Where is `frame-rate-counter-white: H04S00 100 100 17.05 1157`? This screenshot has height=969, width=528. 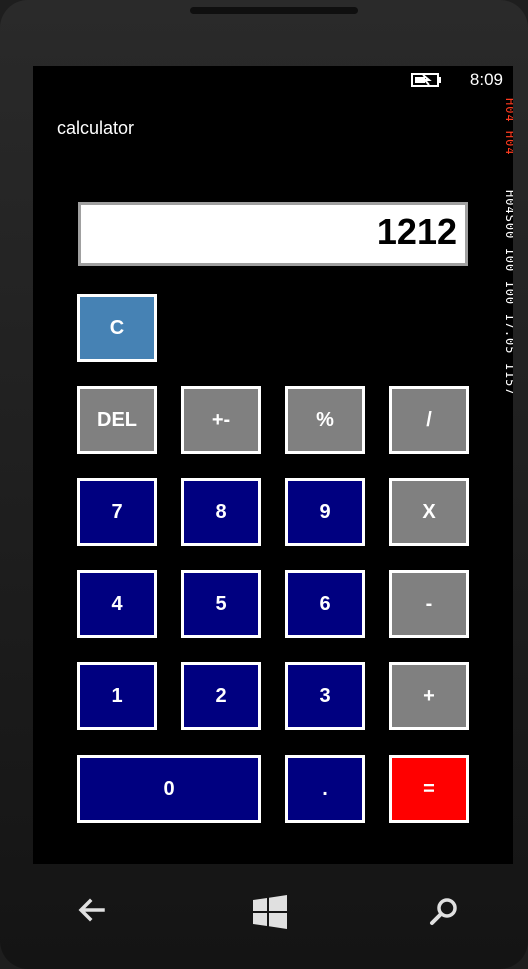 frame-rate-counter-white: H04S00 100 100 17.05 1157 is located at coordinates (508, 293).